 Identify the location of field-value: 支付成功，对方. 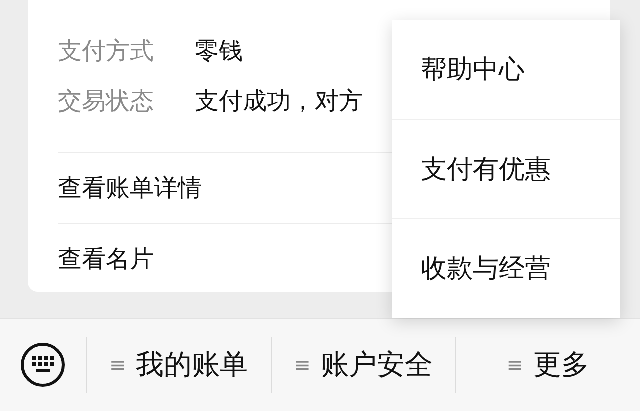
(279, 101).